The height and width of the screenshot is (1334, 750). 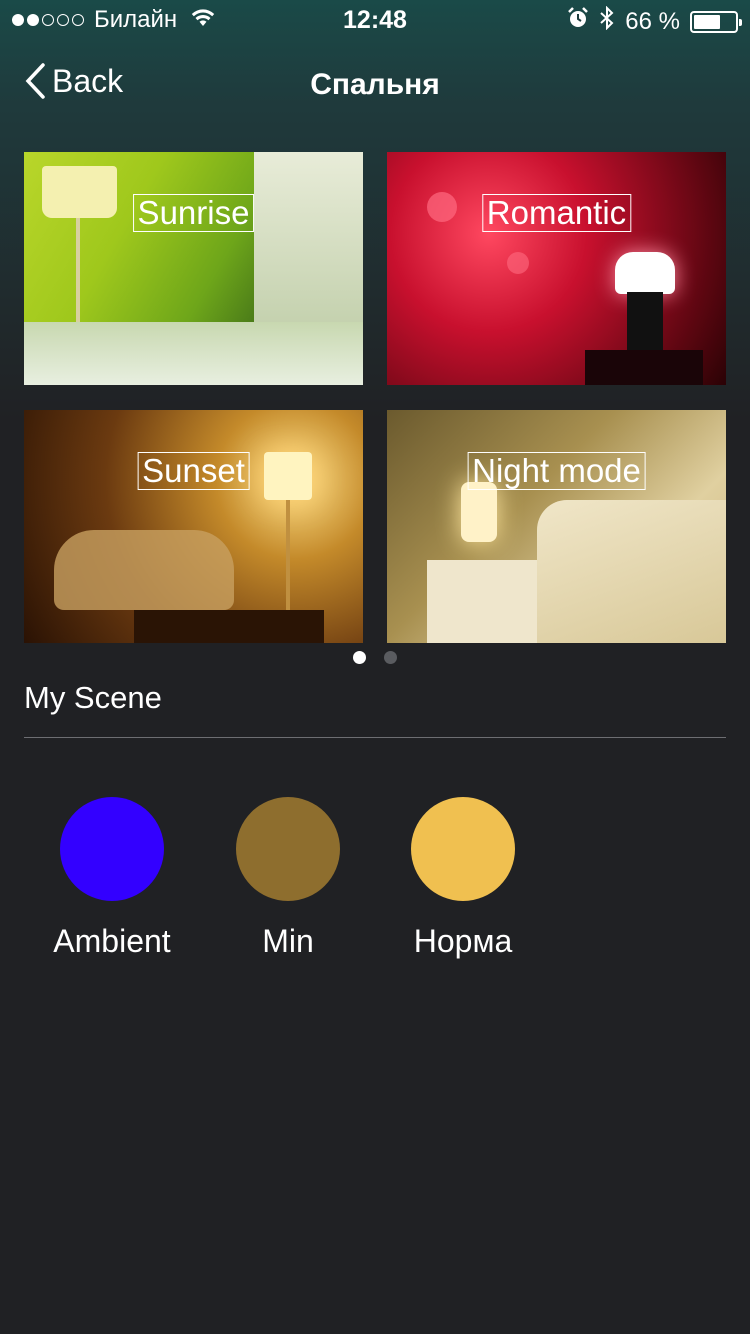 I want to click on my-scene-ambient: Ambient, so click(x=112, y=878).